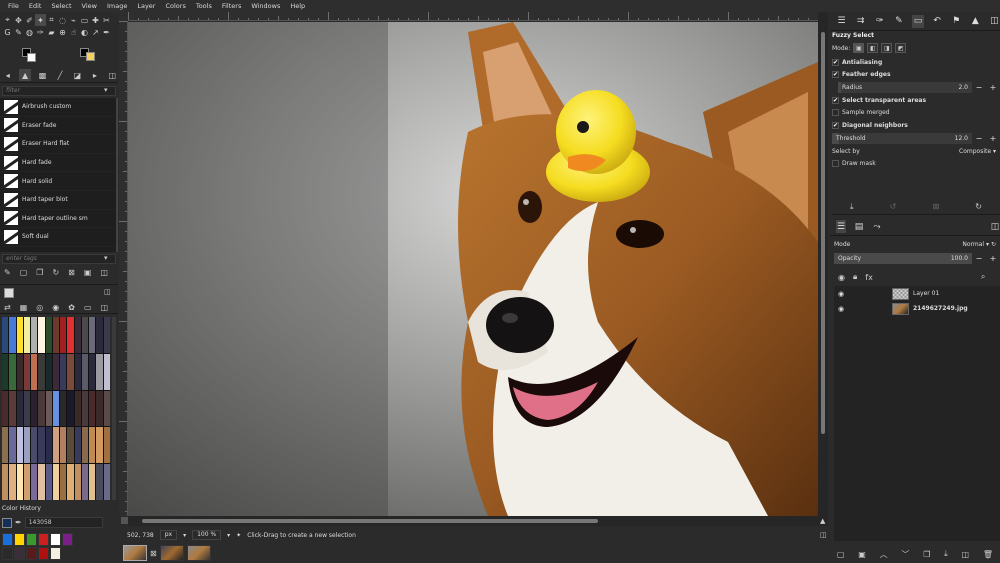 The height and width of the screenshot is (563, 1000). What do you see at coordinates (988, 554) in the screenshot?
I see `delete-layer-icon: 🗑︎` at bounding box center [988, 554].